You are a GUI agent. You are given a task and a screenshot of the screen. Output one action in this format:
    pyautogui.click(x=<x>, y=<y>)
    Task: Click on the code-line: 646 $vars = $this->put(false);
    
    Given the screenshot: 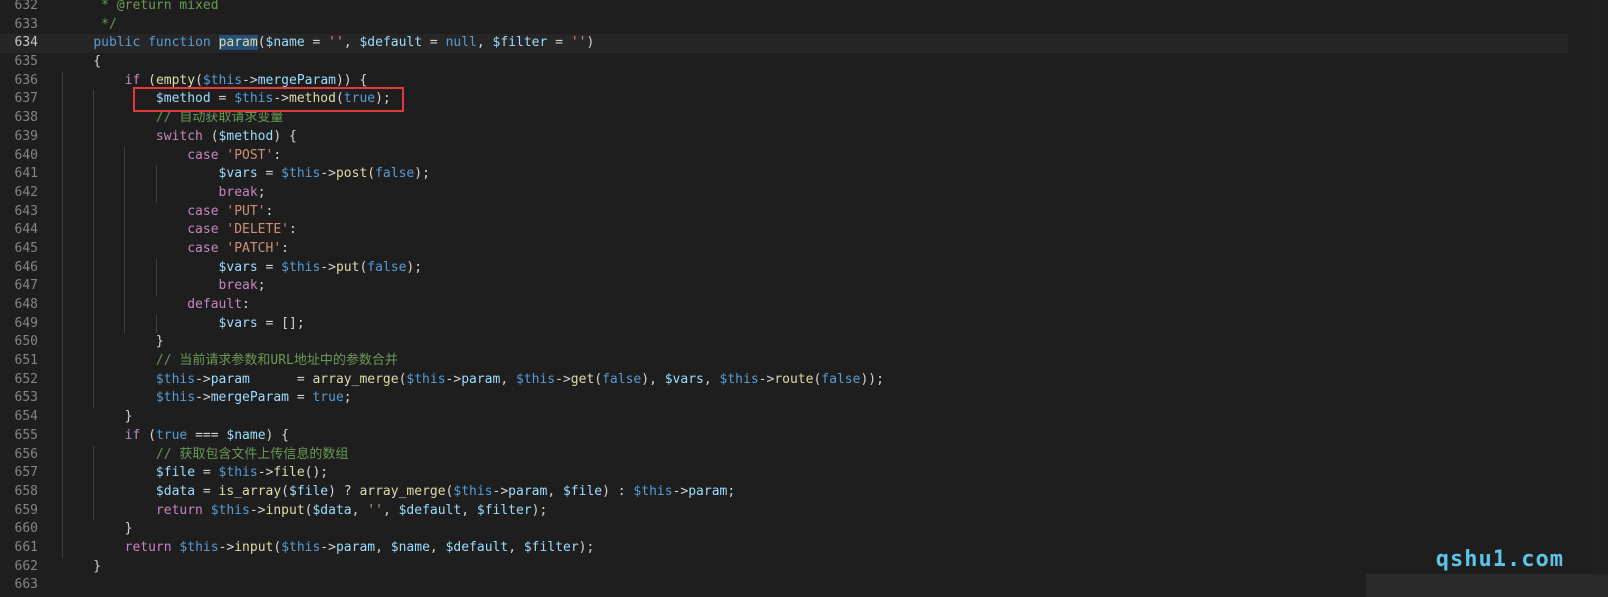 What is the action you would take?
    pyautogui.click(x=804, y=268)
    